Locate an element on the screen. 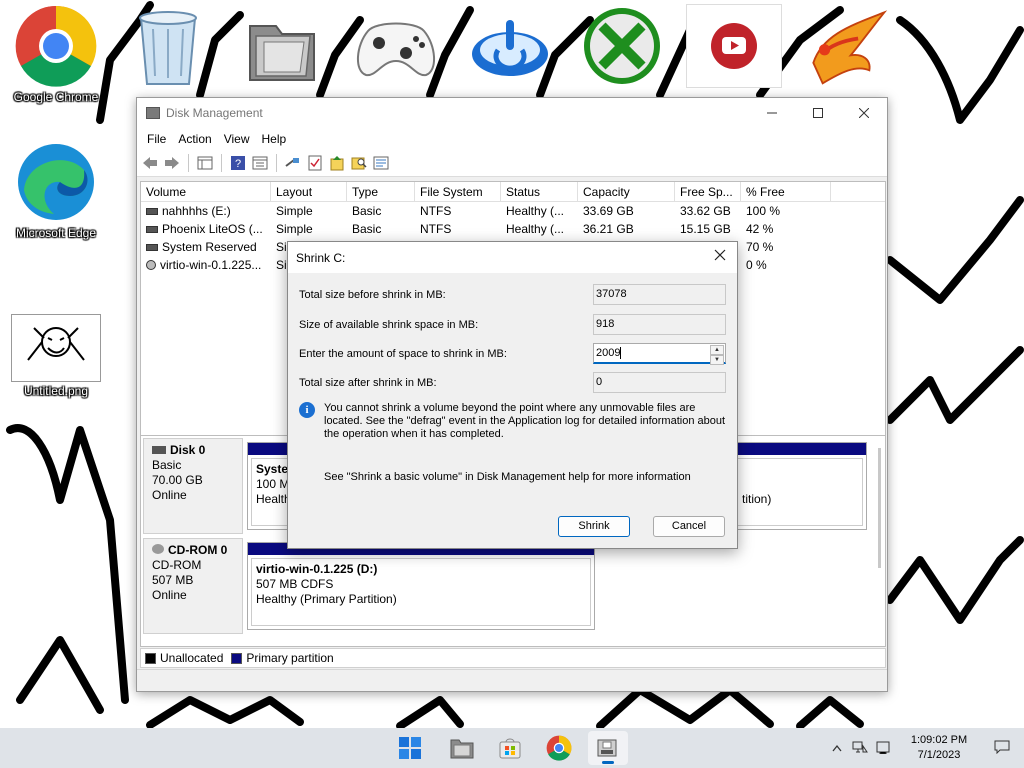 This screenshot has height=768, width=1024. rescan-icon is located at coordinates (337, 163).